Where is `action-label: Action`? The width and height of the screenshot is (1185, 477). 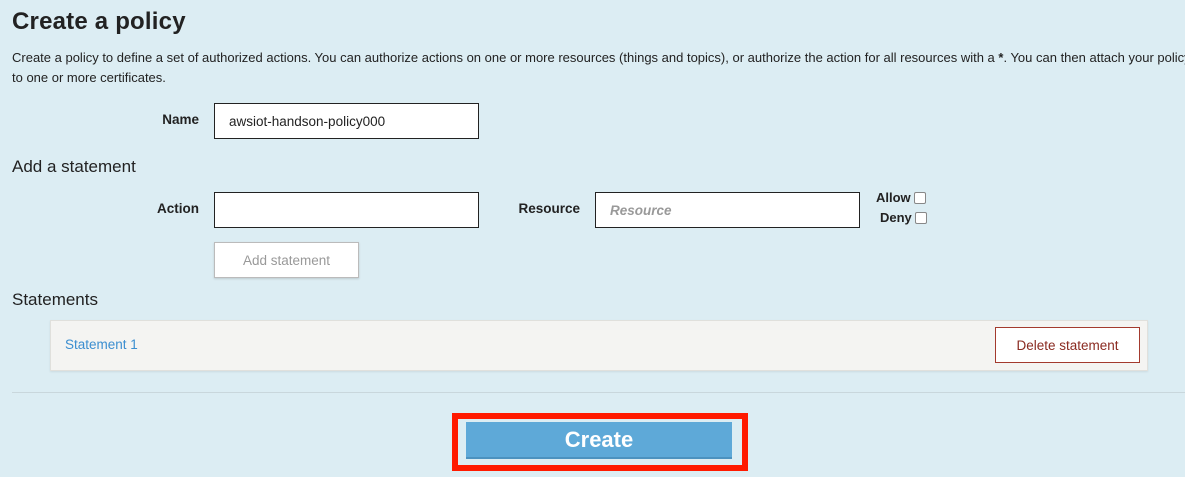 action-label: Action is located at coordinates (178, 208).